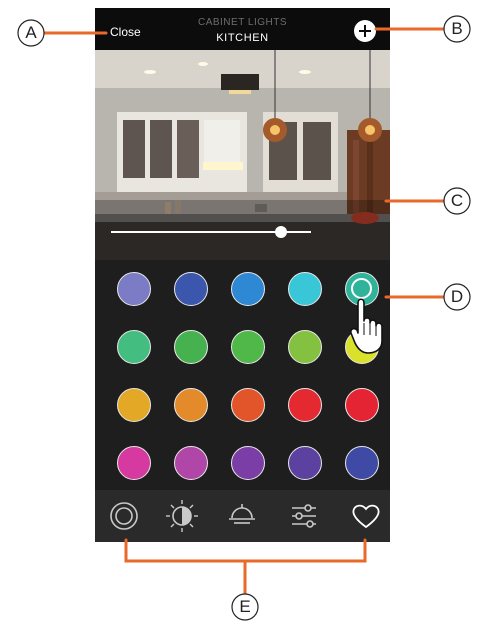 This screenshot has height=627, width=477. I want to click on brightness-sun-icon, so click(182, 516).